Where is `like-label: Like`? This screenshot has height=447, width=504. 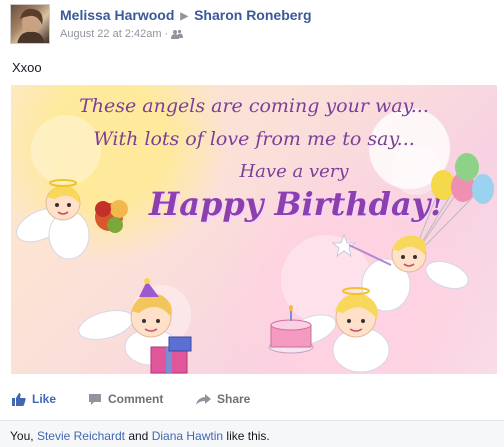
like-label: Like is located at coordinates (44, 399).